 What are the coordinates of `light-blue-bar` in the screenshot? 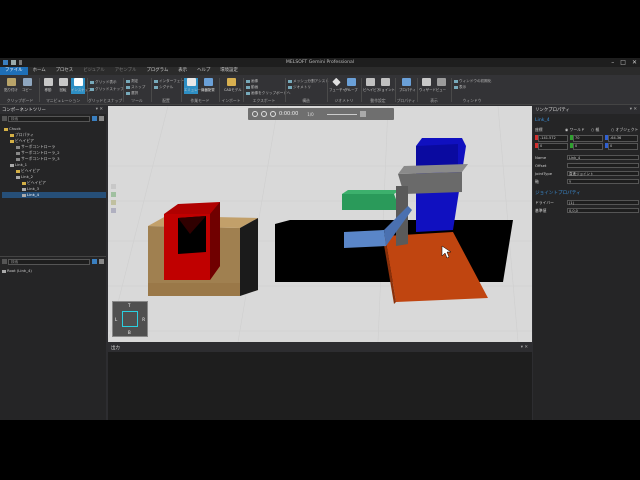 It's located at (365, 239).